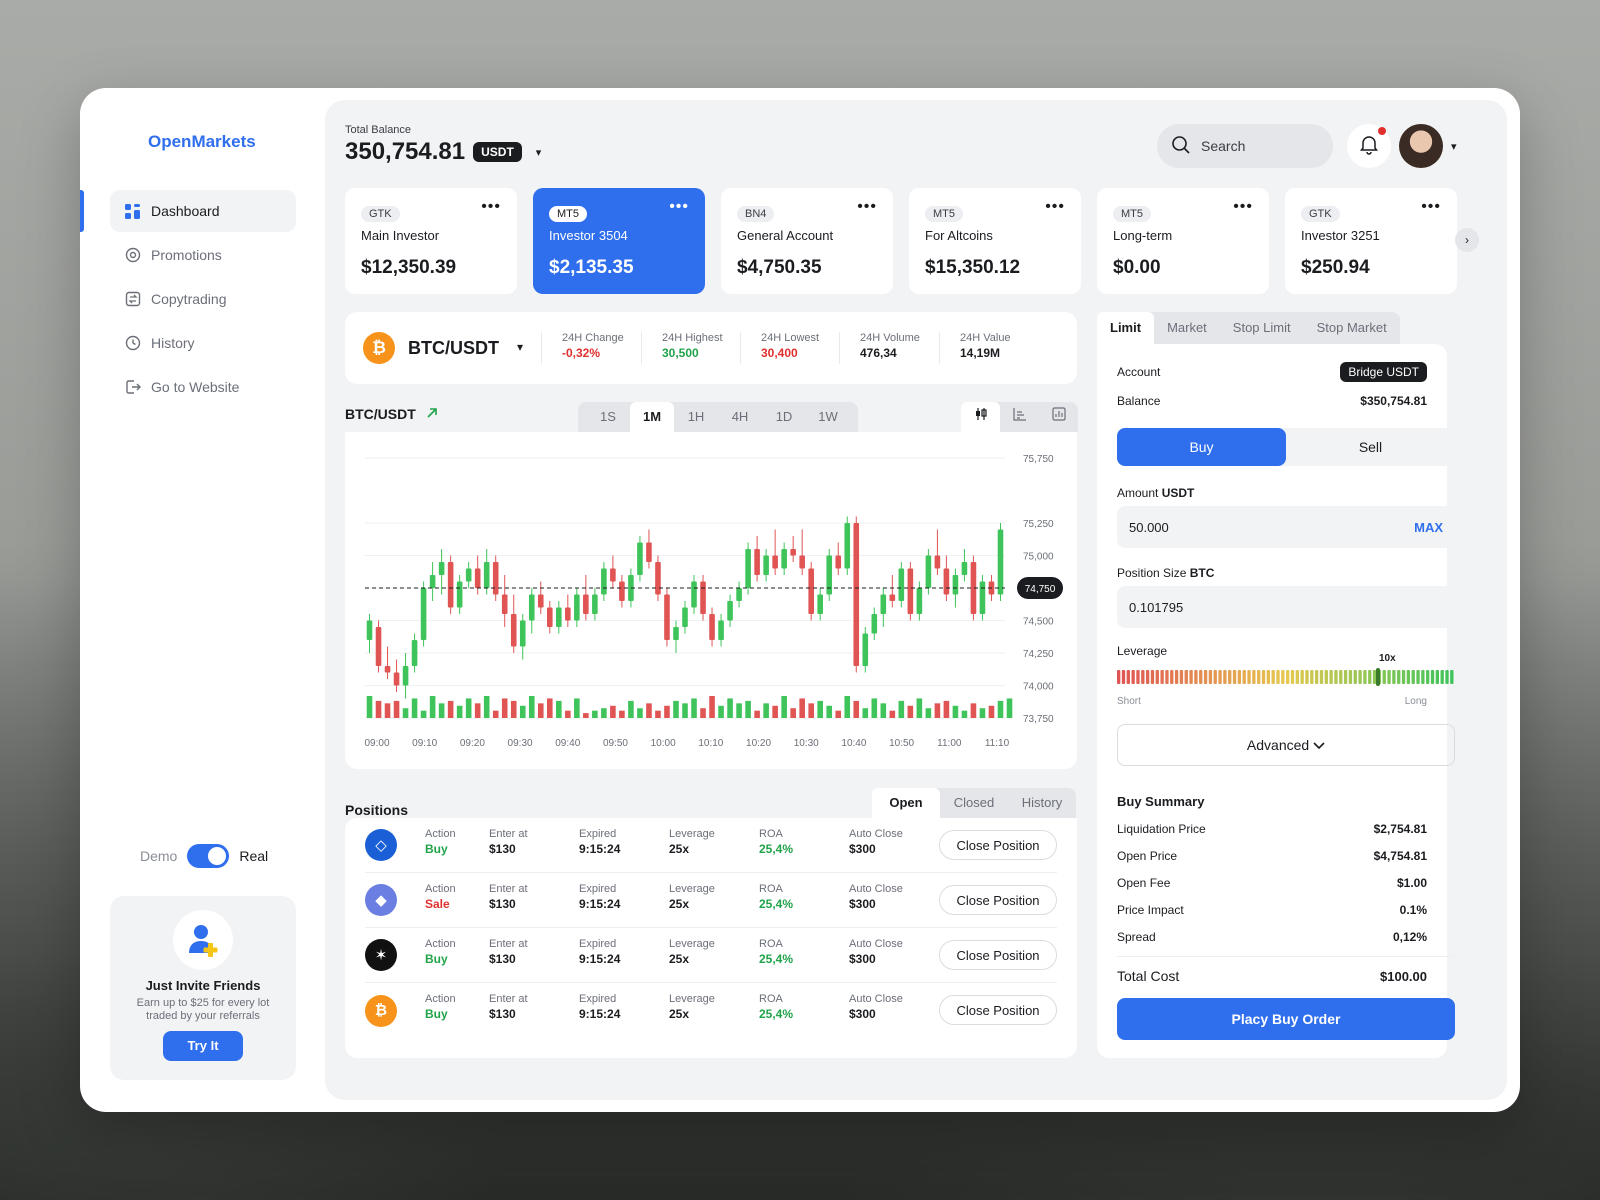 This screenshot has width=1600, height=1200. Describe the element at coordinates (1378, 677) in the screenshot. I see `leverage-slider-handle` at that location.